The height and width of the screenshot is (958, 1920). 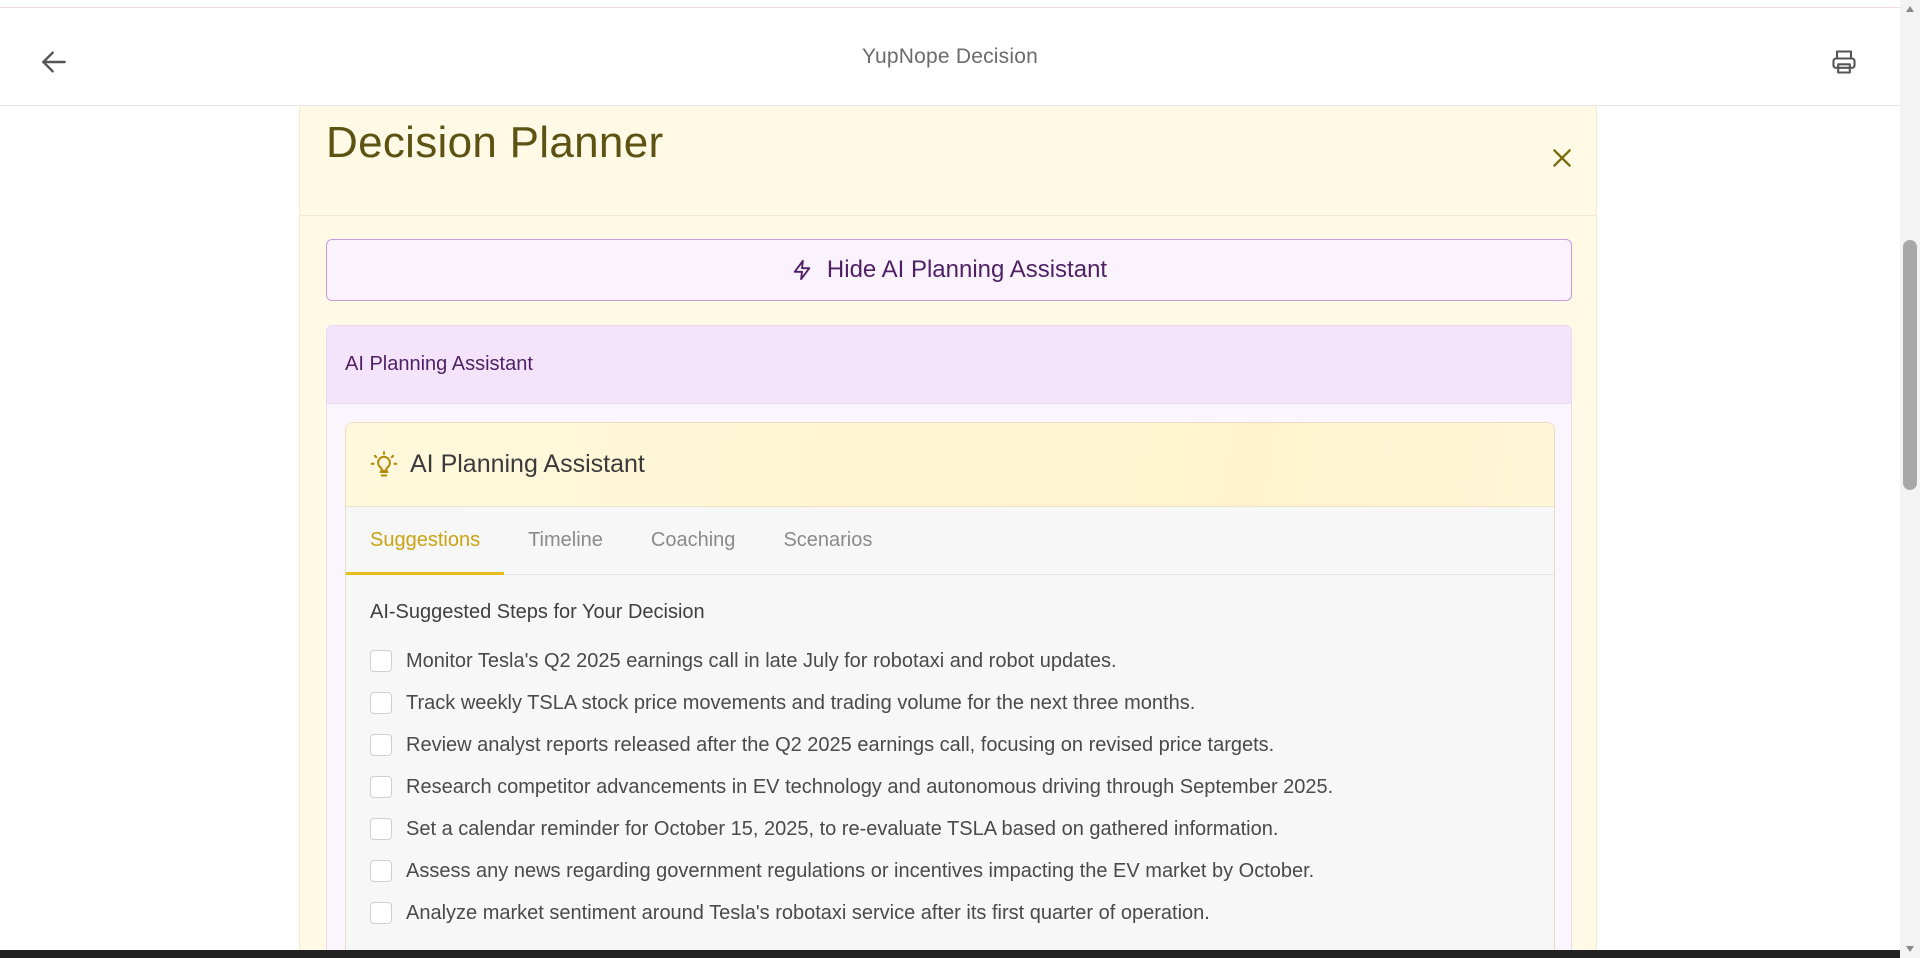 I want to click on back-button, so click(x=54, y=62).